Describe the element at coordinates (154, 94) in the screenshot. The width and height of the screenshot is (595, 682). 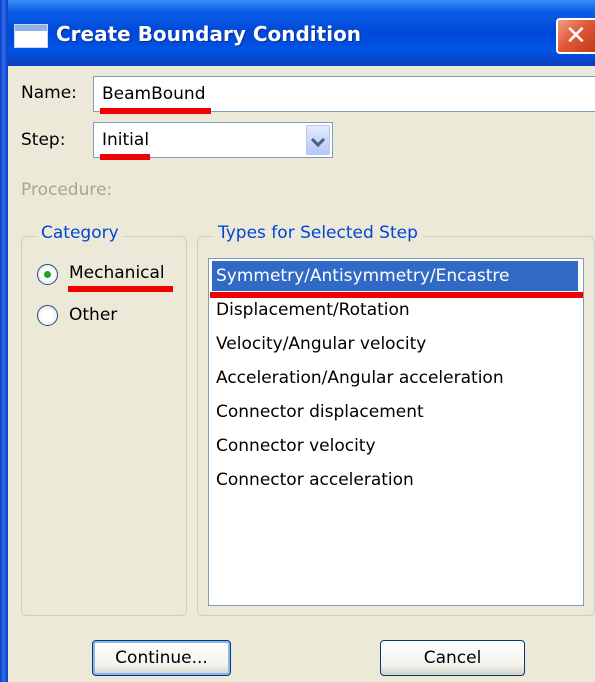
I see `name-input-value: BeamBound` at that location.